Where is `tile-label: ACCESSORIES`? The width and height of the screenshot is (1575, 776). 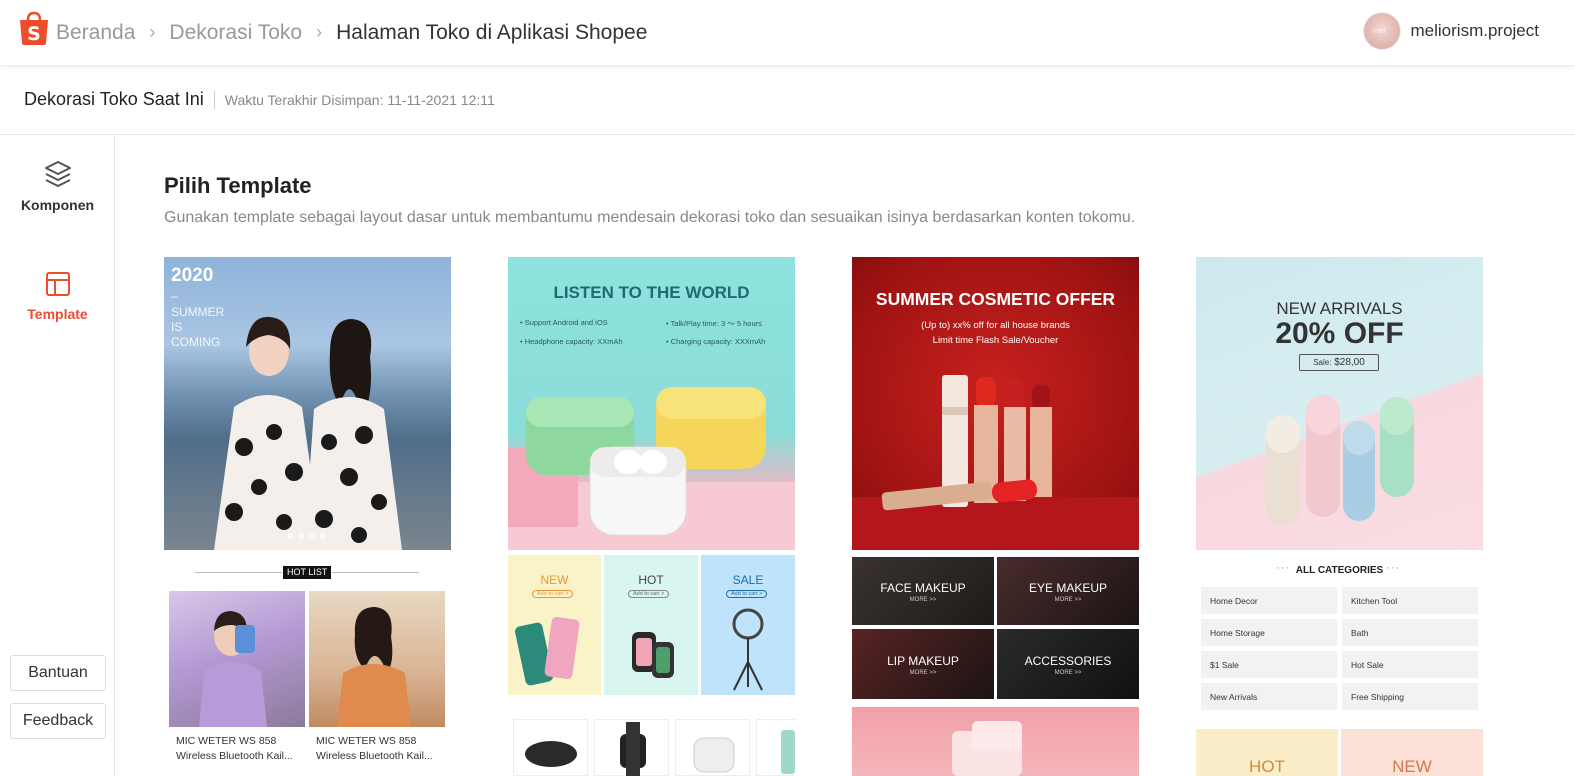
tile-label: ACCESSORIES is located at coordinates (1068, 661).